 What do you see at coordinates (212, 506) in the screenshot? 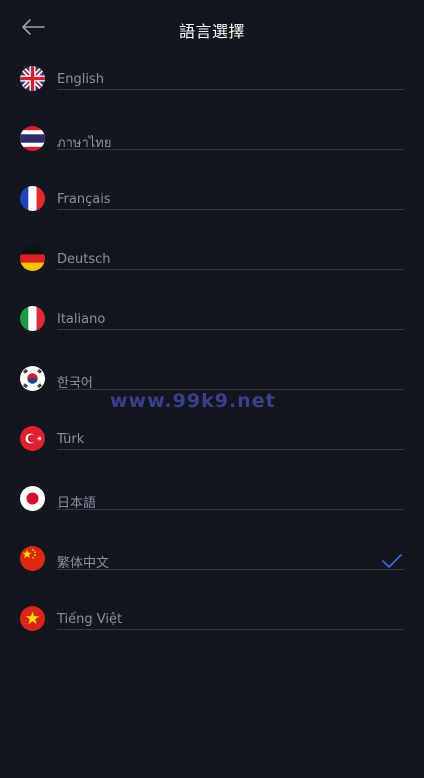
I see `language-item-japanese: 日本語` at bounding box center [212, 506].